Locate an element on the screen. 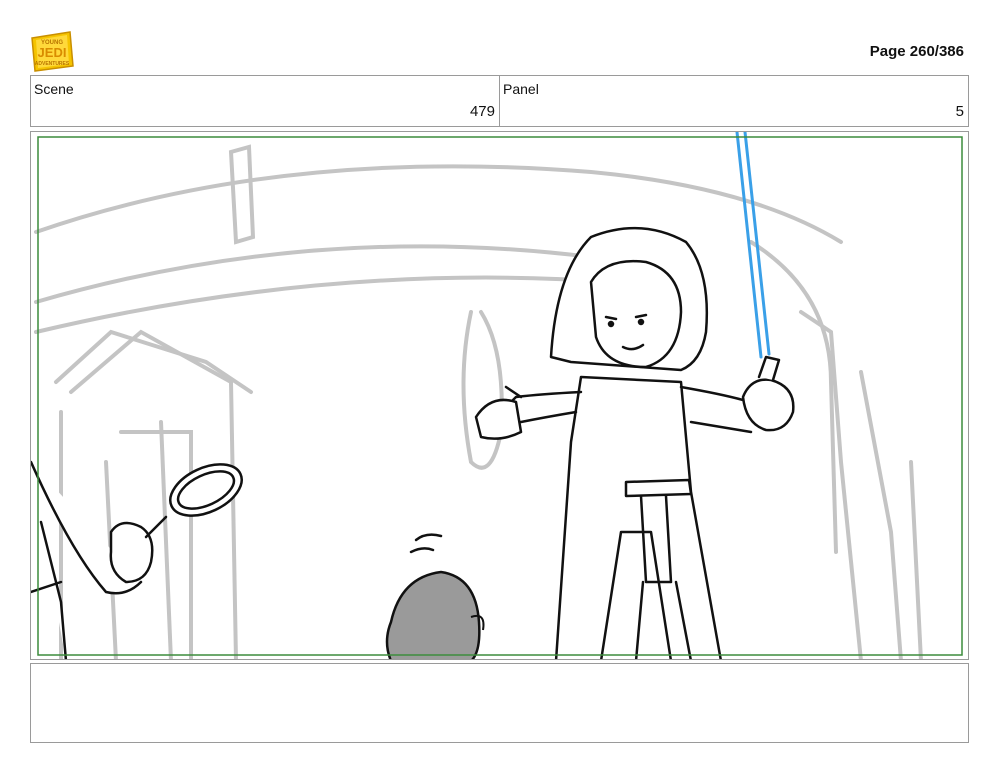  scene-label: Scene is located at coordinates (54, 89).